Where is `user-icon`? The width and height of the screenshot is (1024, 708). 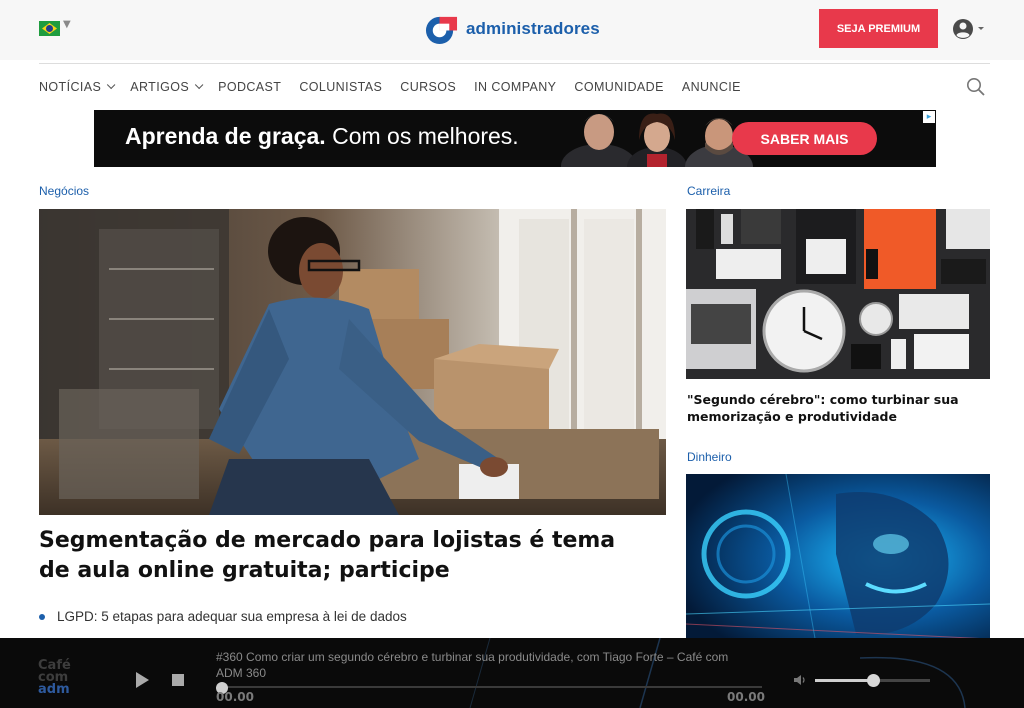
user-icon is located at coordinates (968, 29).